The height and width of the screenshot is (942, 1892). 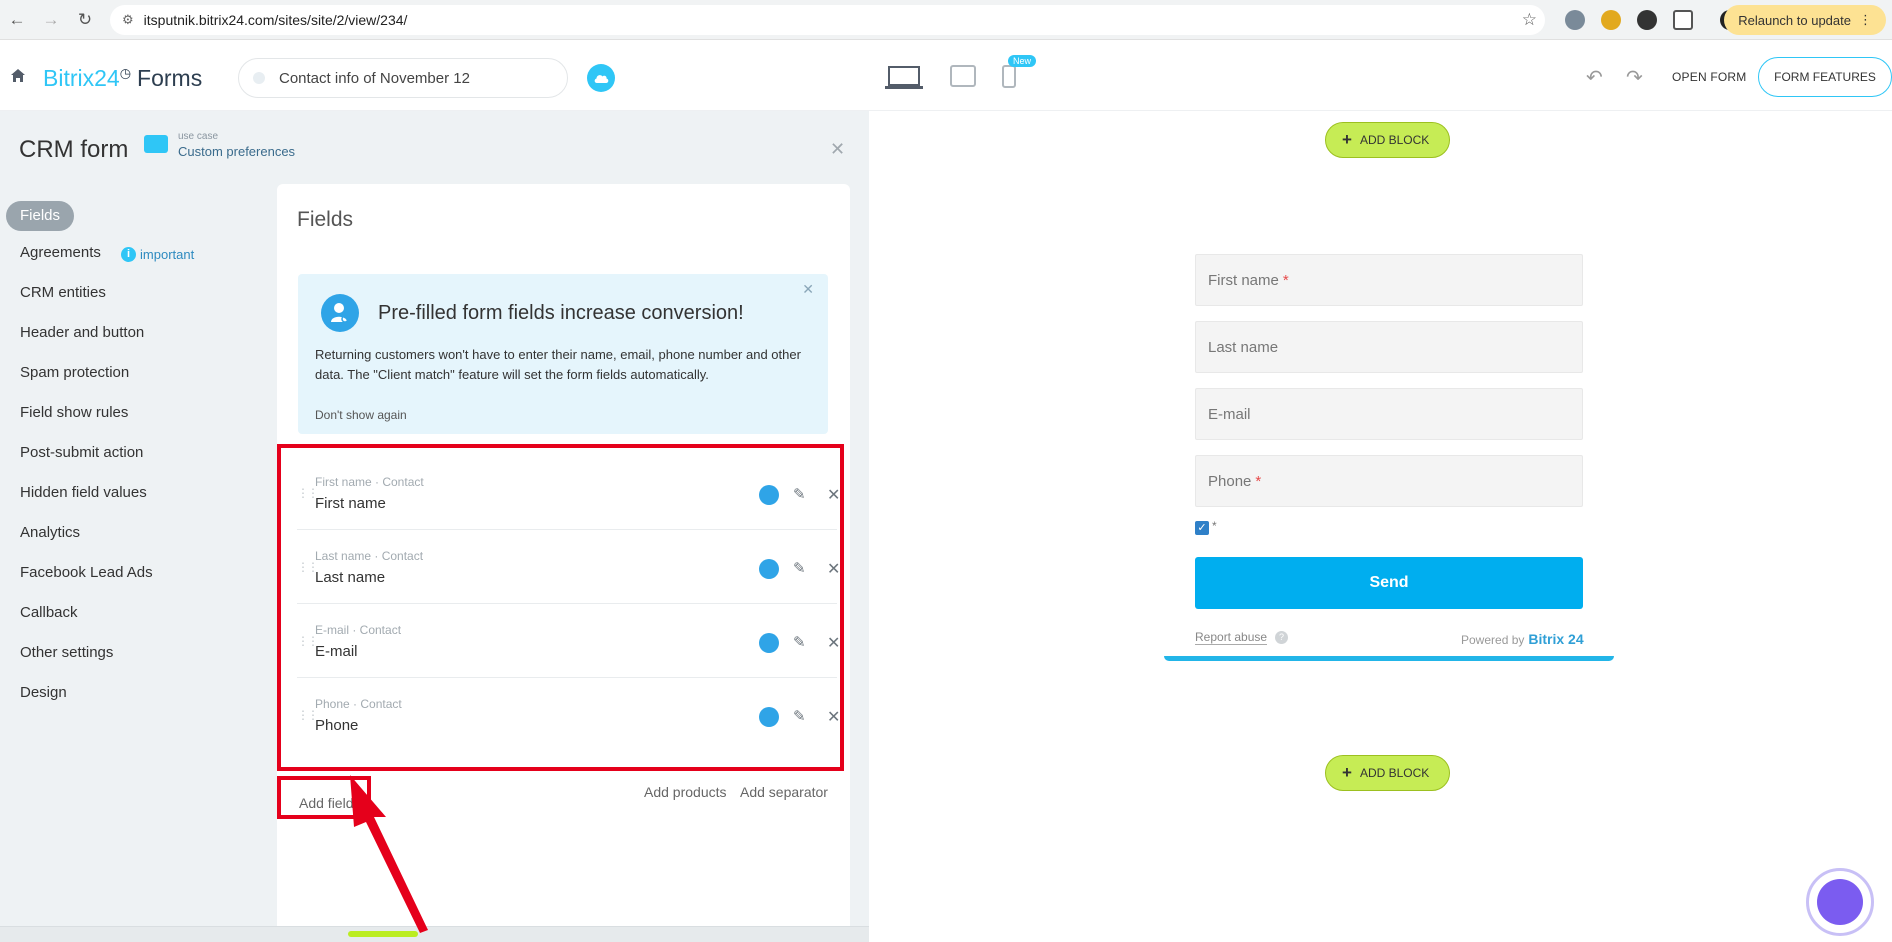 I want to click on menu-item-agreements: Agreements i important, so click(x=107, y=253).